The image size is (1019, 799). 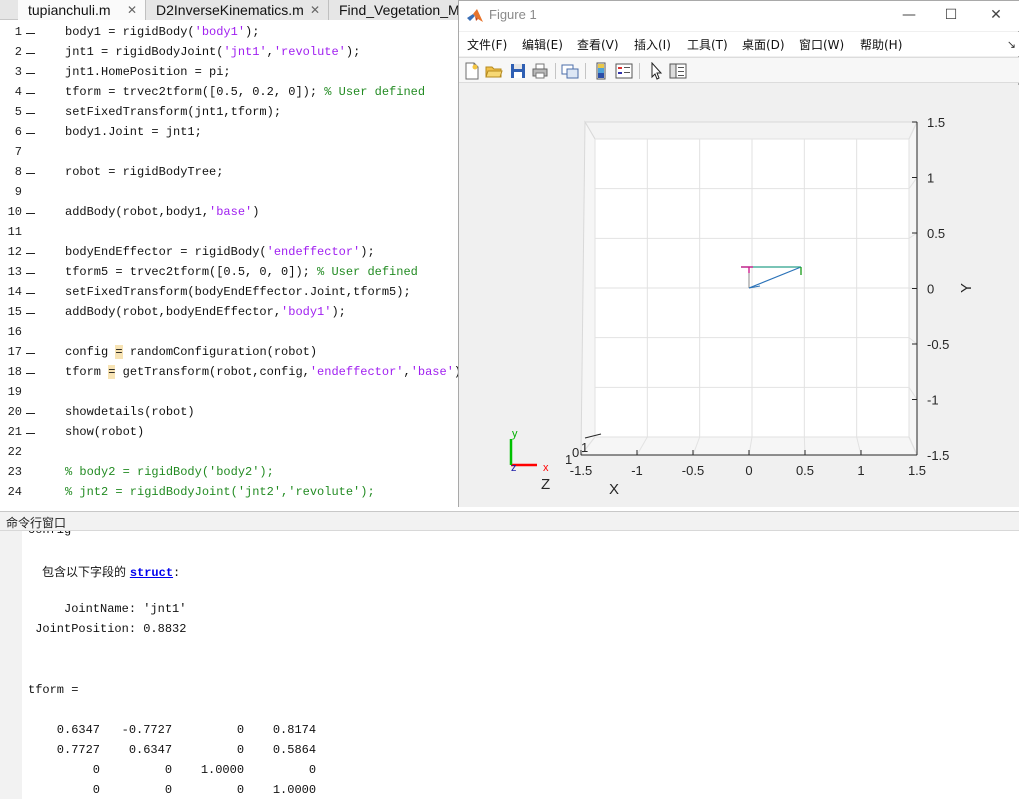 I want to click on comment: % User defined, so click(x=367, y=272).